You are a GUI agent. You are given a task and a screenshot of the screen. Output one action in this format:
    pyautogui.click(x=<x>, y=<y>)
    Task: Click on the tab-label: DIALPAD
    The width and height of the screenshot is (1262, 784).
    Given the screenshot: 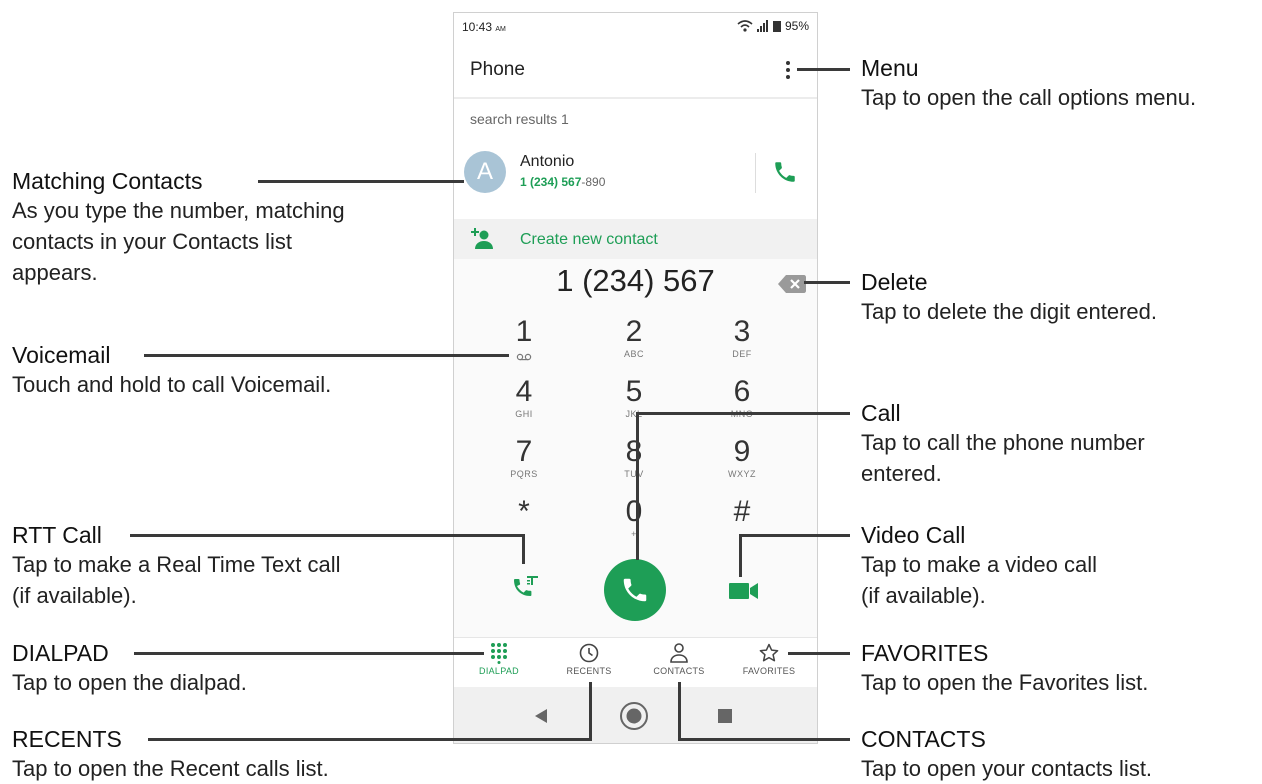 What is the action you would take?
    pyautogui.click(x=499, y=671)
    